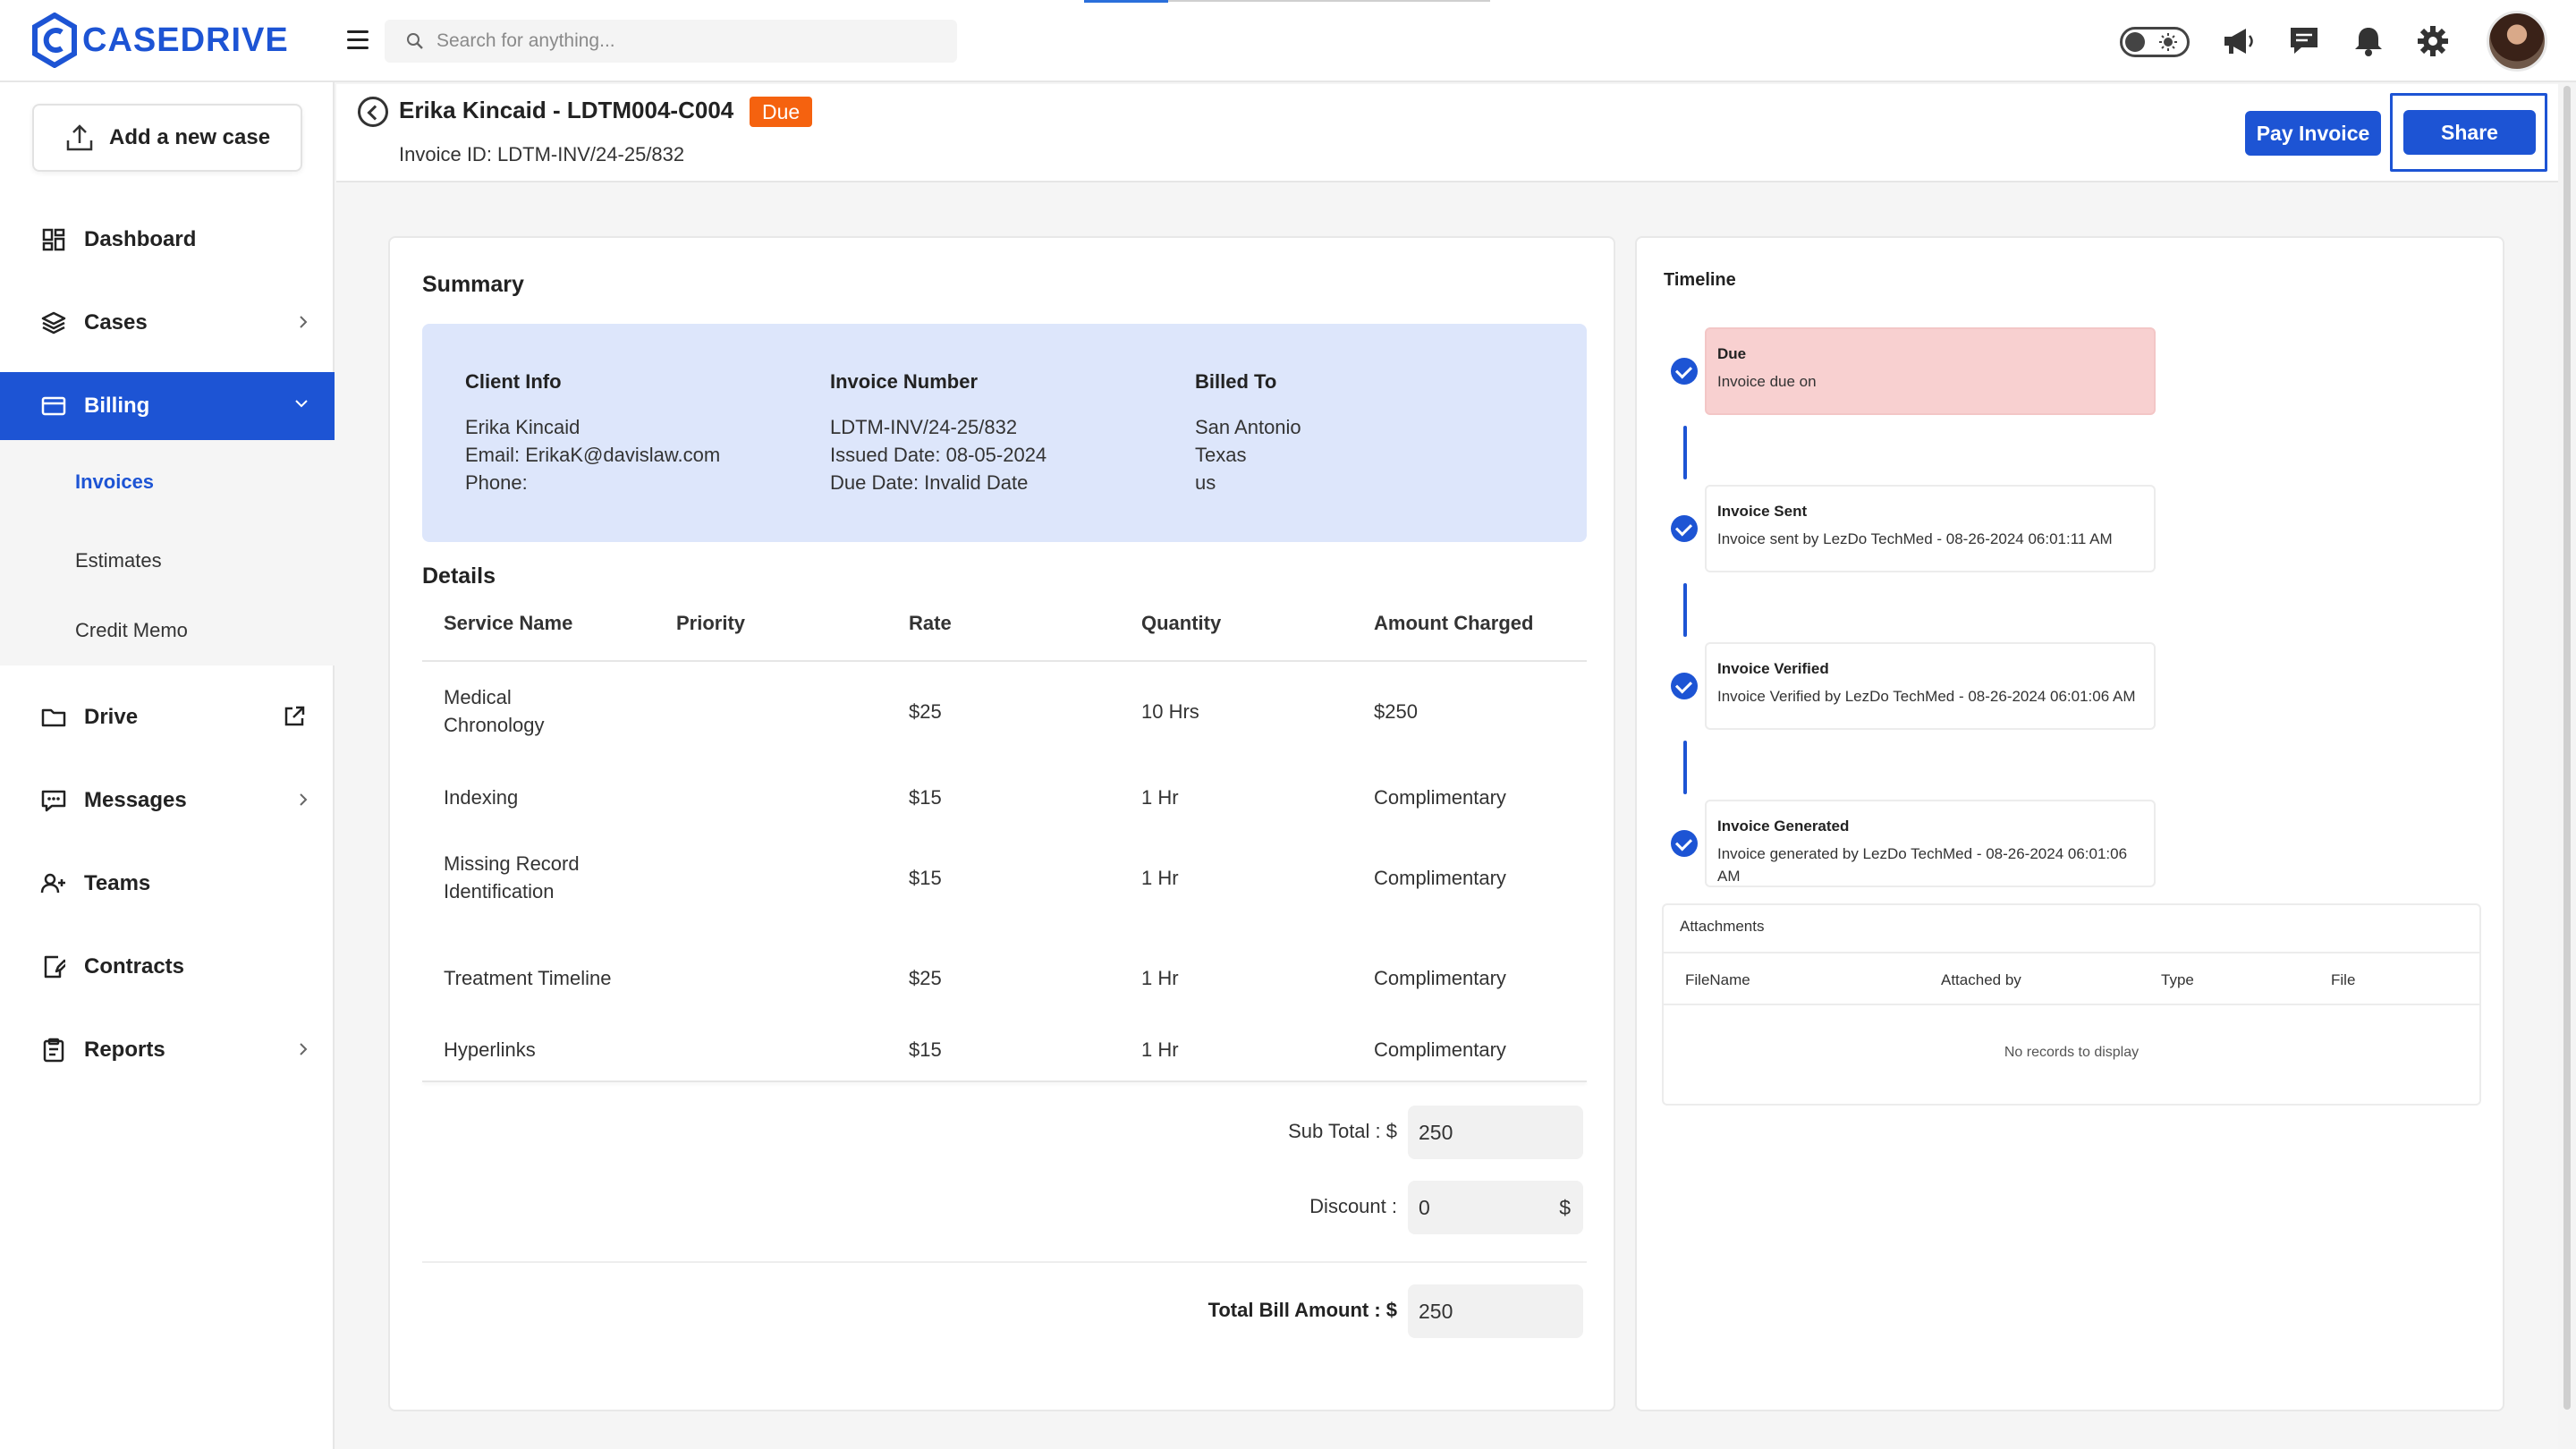 Image resolution: width=2576 pixels, height=1449 pixels. Describe the element at coordinates (2238, 41) in the screenshot. I see `megaphone-icon` at that location.